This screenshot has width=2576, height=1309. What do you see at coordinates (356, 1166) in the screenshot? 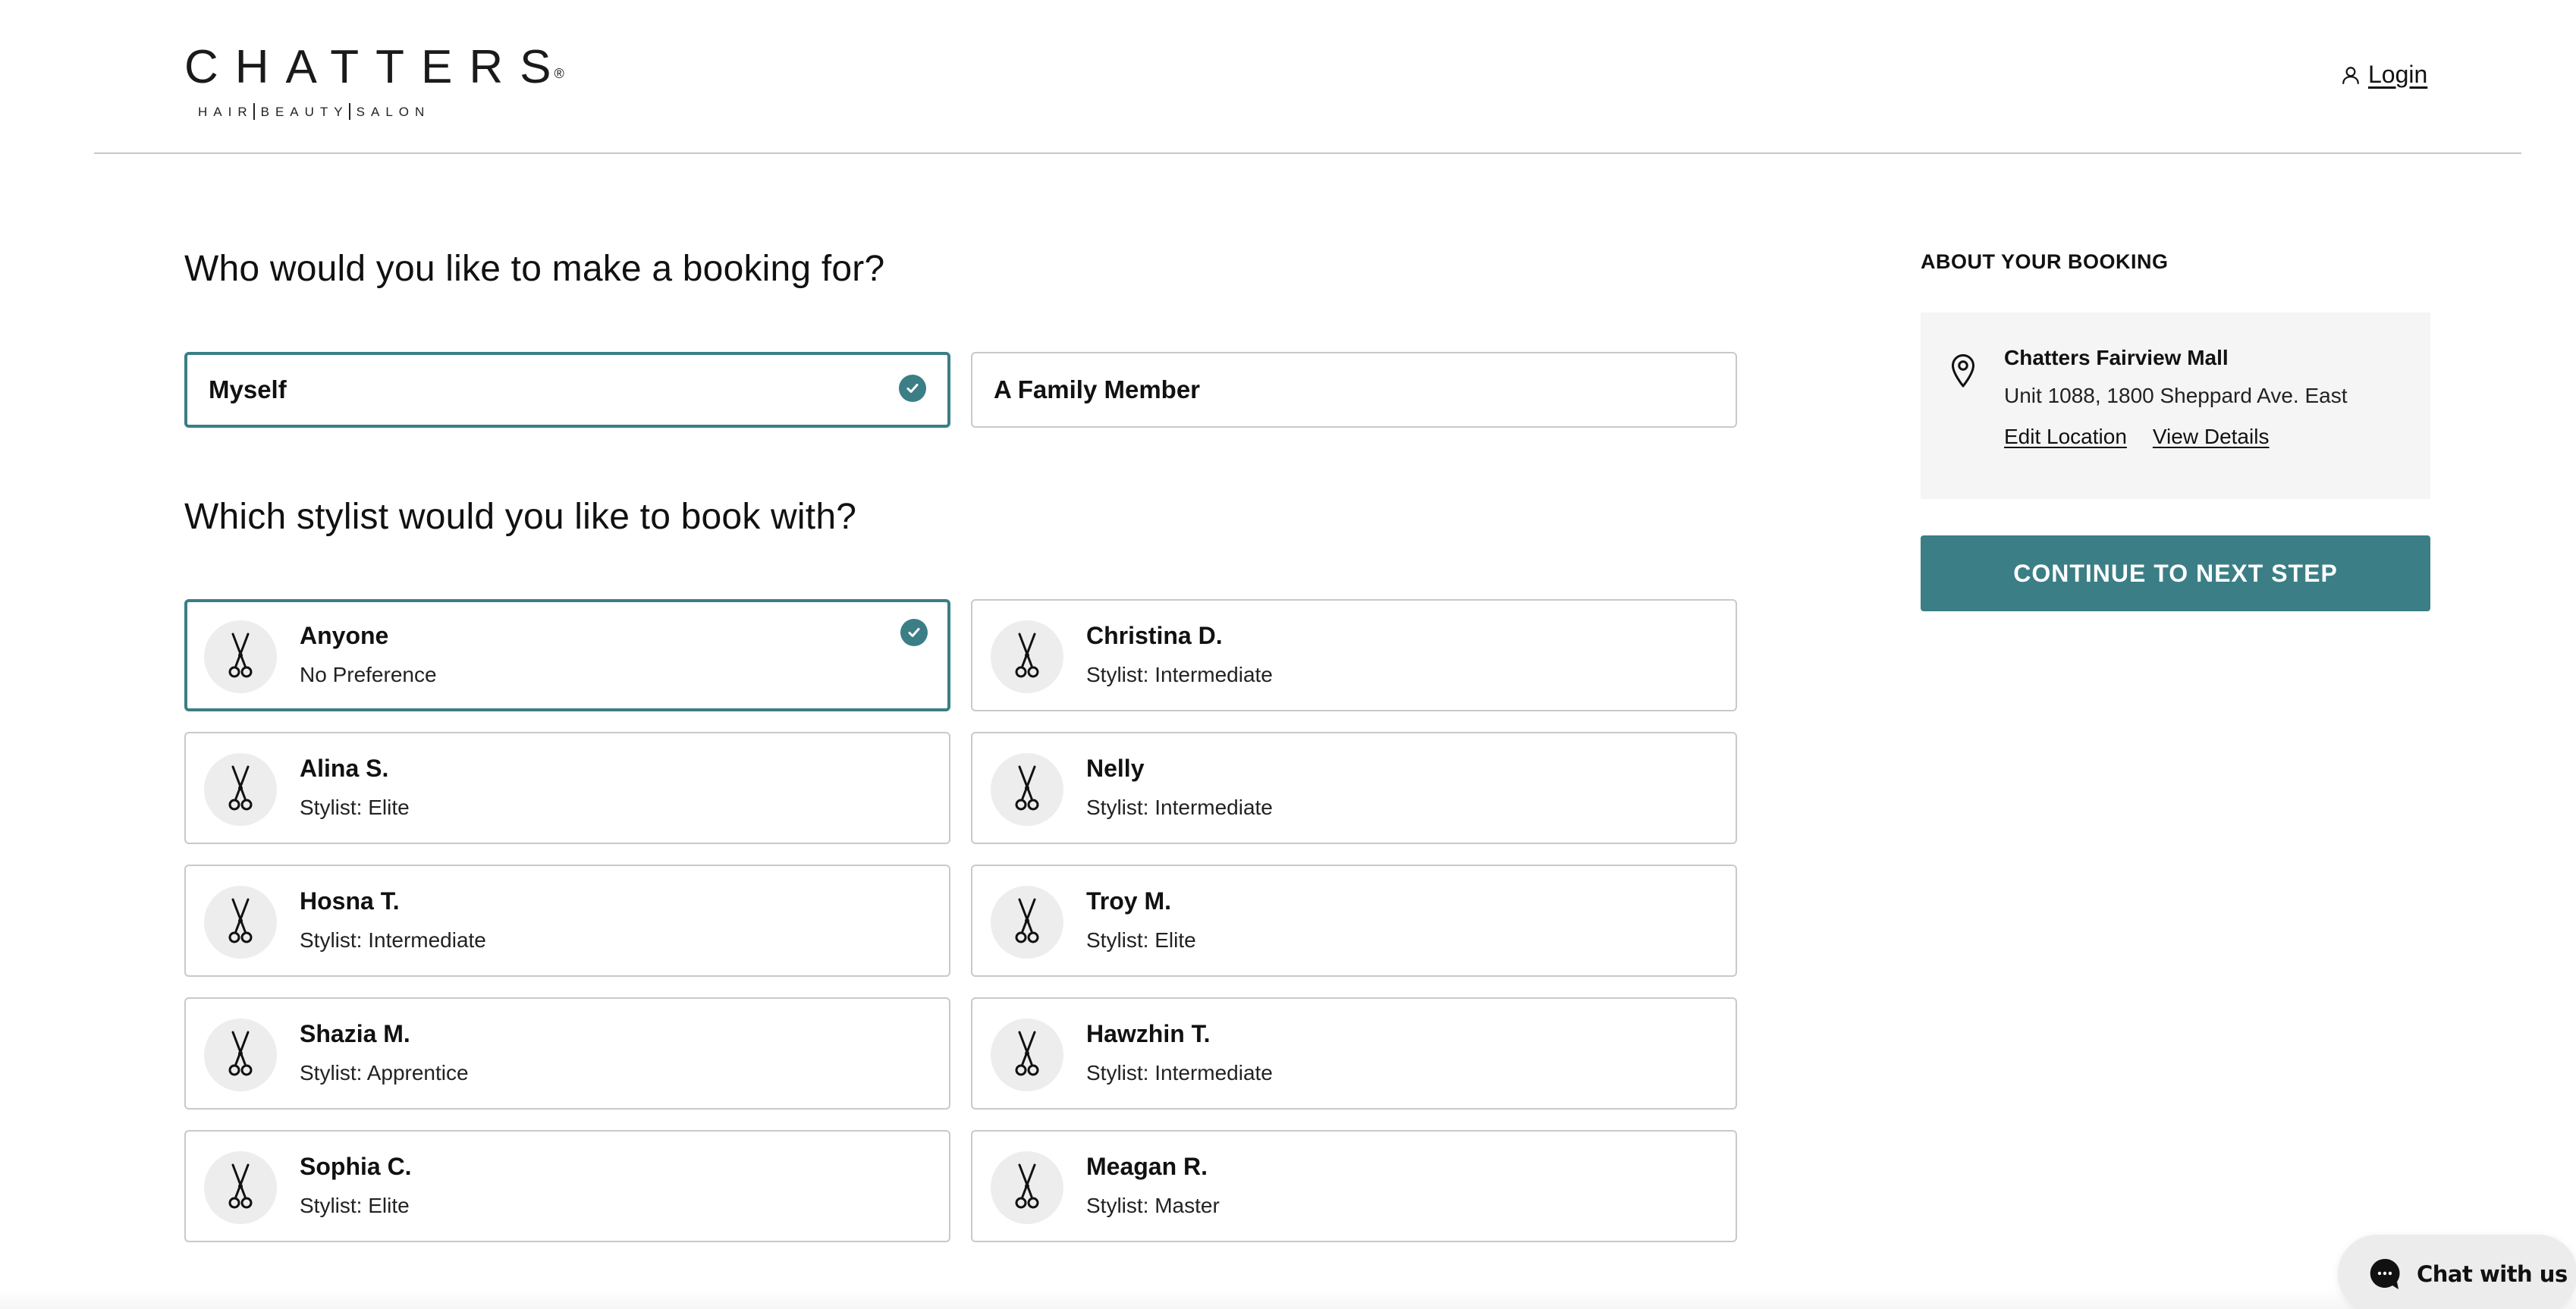
I see `stylist-name: Sophia C.` at bounding box center [356, 1166].